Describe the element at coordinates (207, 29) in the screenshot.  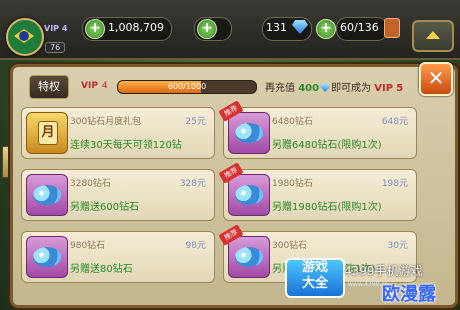
I see `add-resource-button: +` at that location.